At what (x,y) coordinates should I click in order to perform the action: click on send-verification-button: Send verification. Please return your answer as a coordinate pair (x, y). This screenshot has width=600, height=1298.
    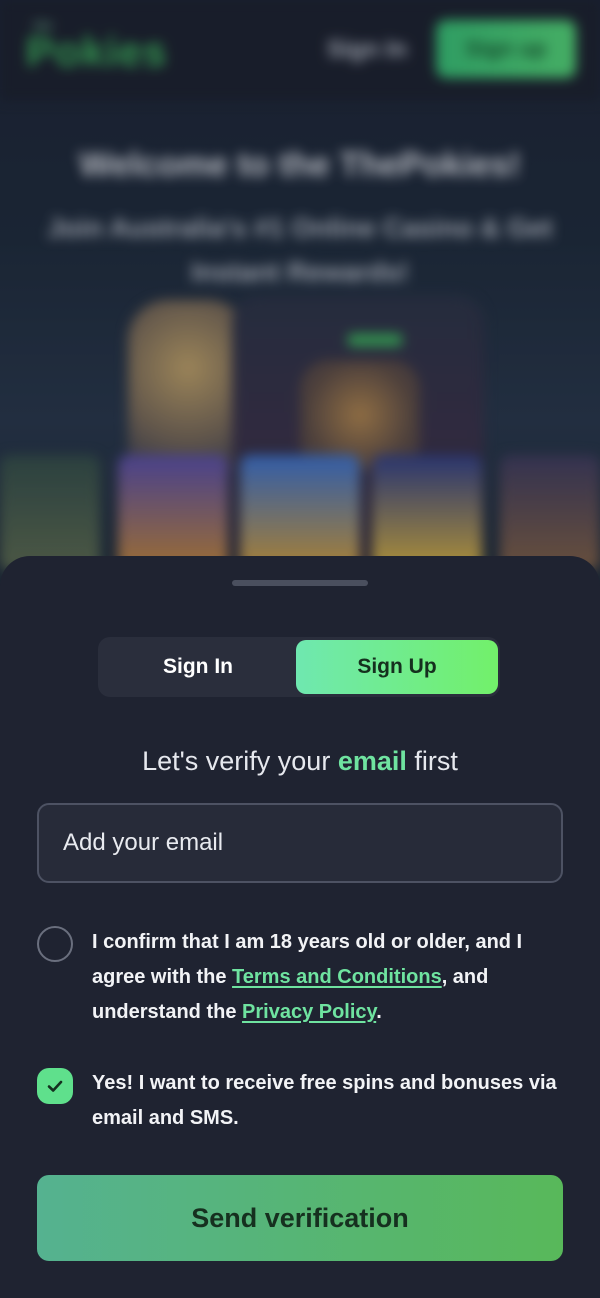
    Looking at the image, I should click on (300, 1218).